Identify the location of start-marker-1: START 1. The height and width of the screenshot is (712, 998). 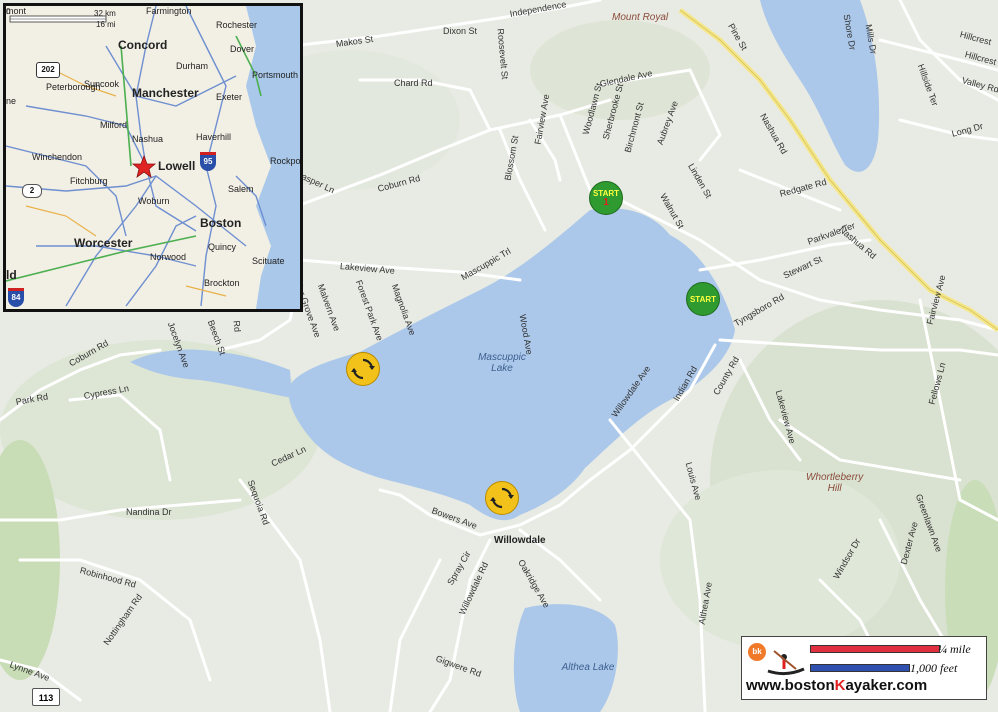
(606, 198).